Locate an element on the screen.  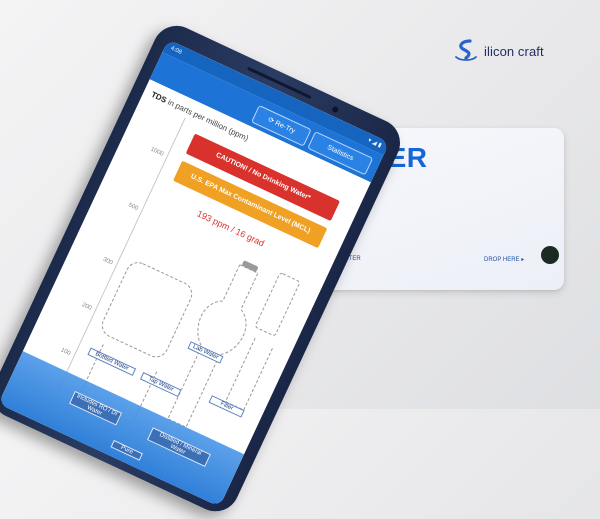
status-time: 4:08 is located at coordinates (176, 50).